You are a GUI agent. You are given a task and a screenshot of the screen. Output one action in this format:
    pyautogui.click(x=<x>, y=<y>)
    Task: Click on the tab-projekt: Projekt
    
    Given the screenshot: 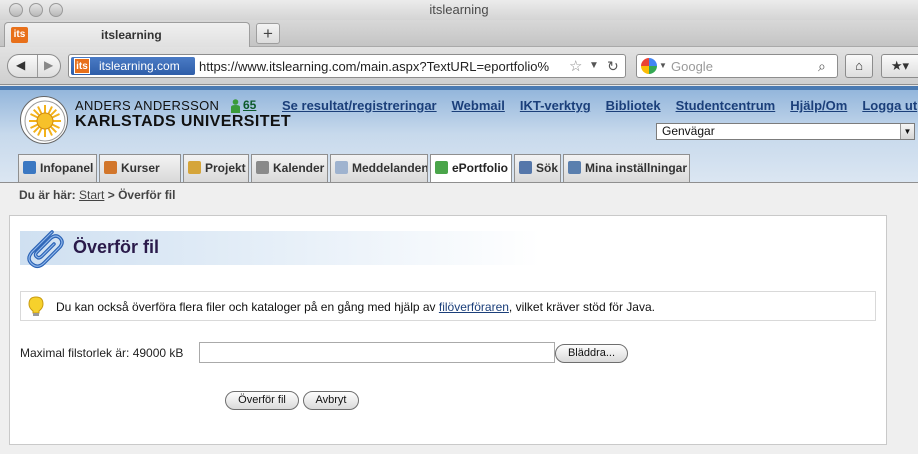 What is the action you would take?
    pyautogui.click(x=216, y=168)
    